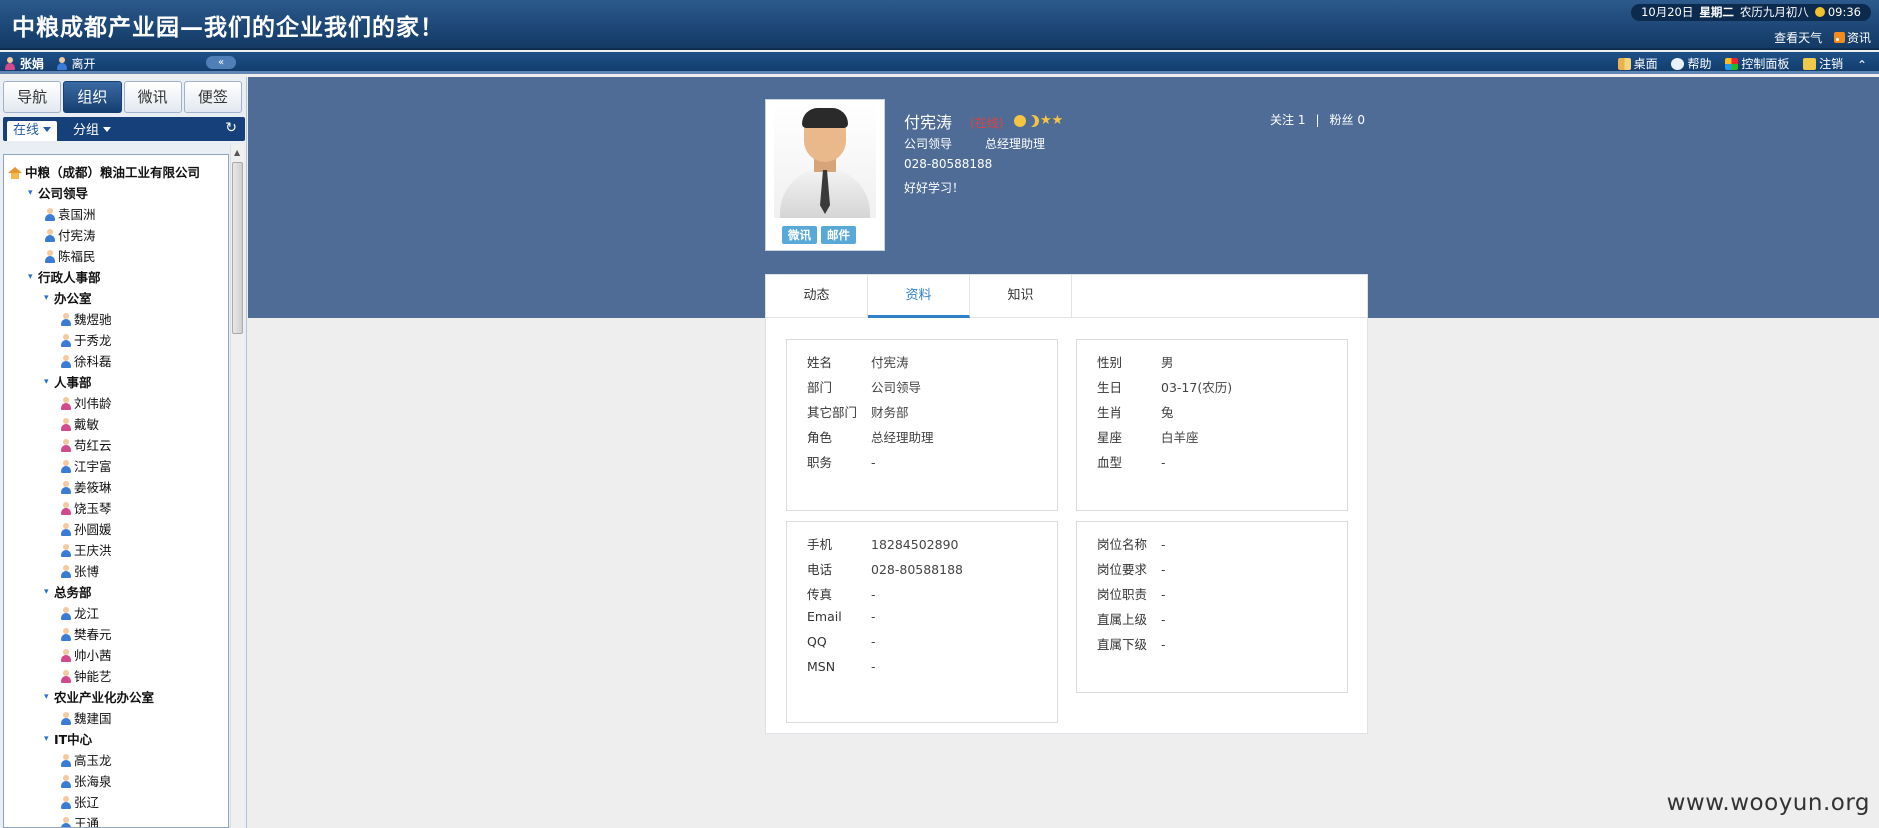  What do you see at coordinates (86, 444) in the screenshot?
I see `org-tree-user: 苟红云` at bounding box center [86, 444].